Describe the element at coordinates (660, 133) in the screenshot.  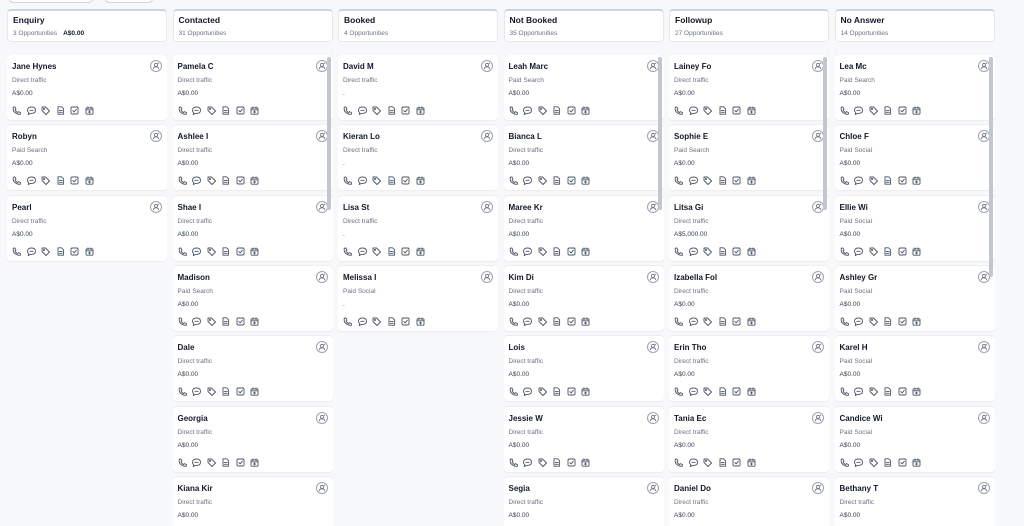
I see `not-booked-column-scrollbar` at that location.